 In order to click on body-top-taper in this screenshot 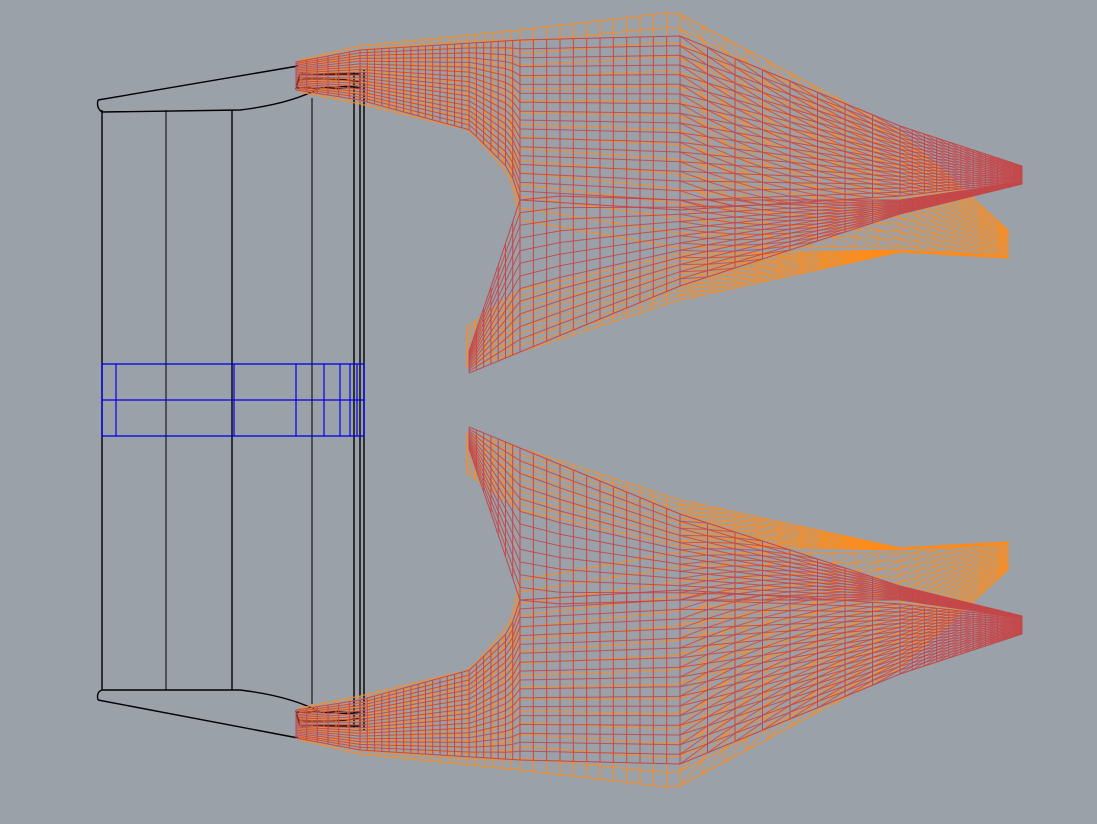, I will do `click(198, 83)`.